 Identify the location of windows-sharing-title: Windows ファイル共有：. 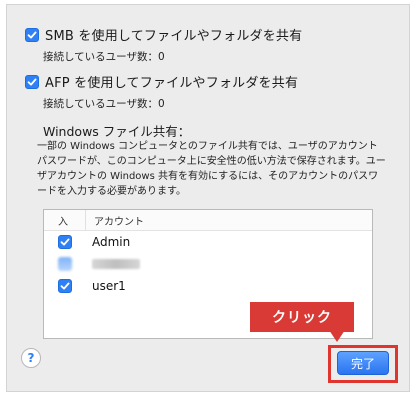
(117, 131).